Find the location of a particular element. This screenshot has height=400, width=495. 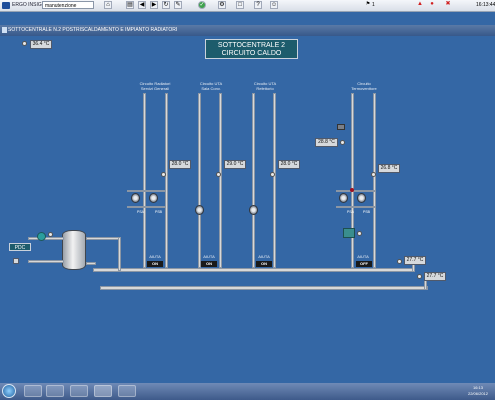

c4-status: OFF is located at coordinates (364, 264).